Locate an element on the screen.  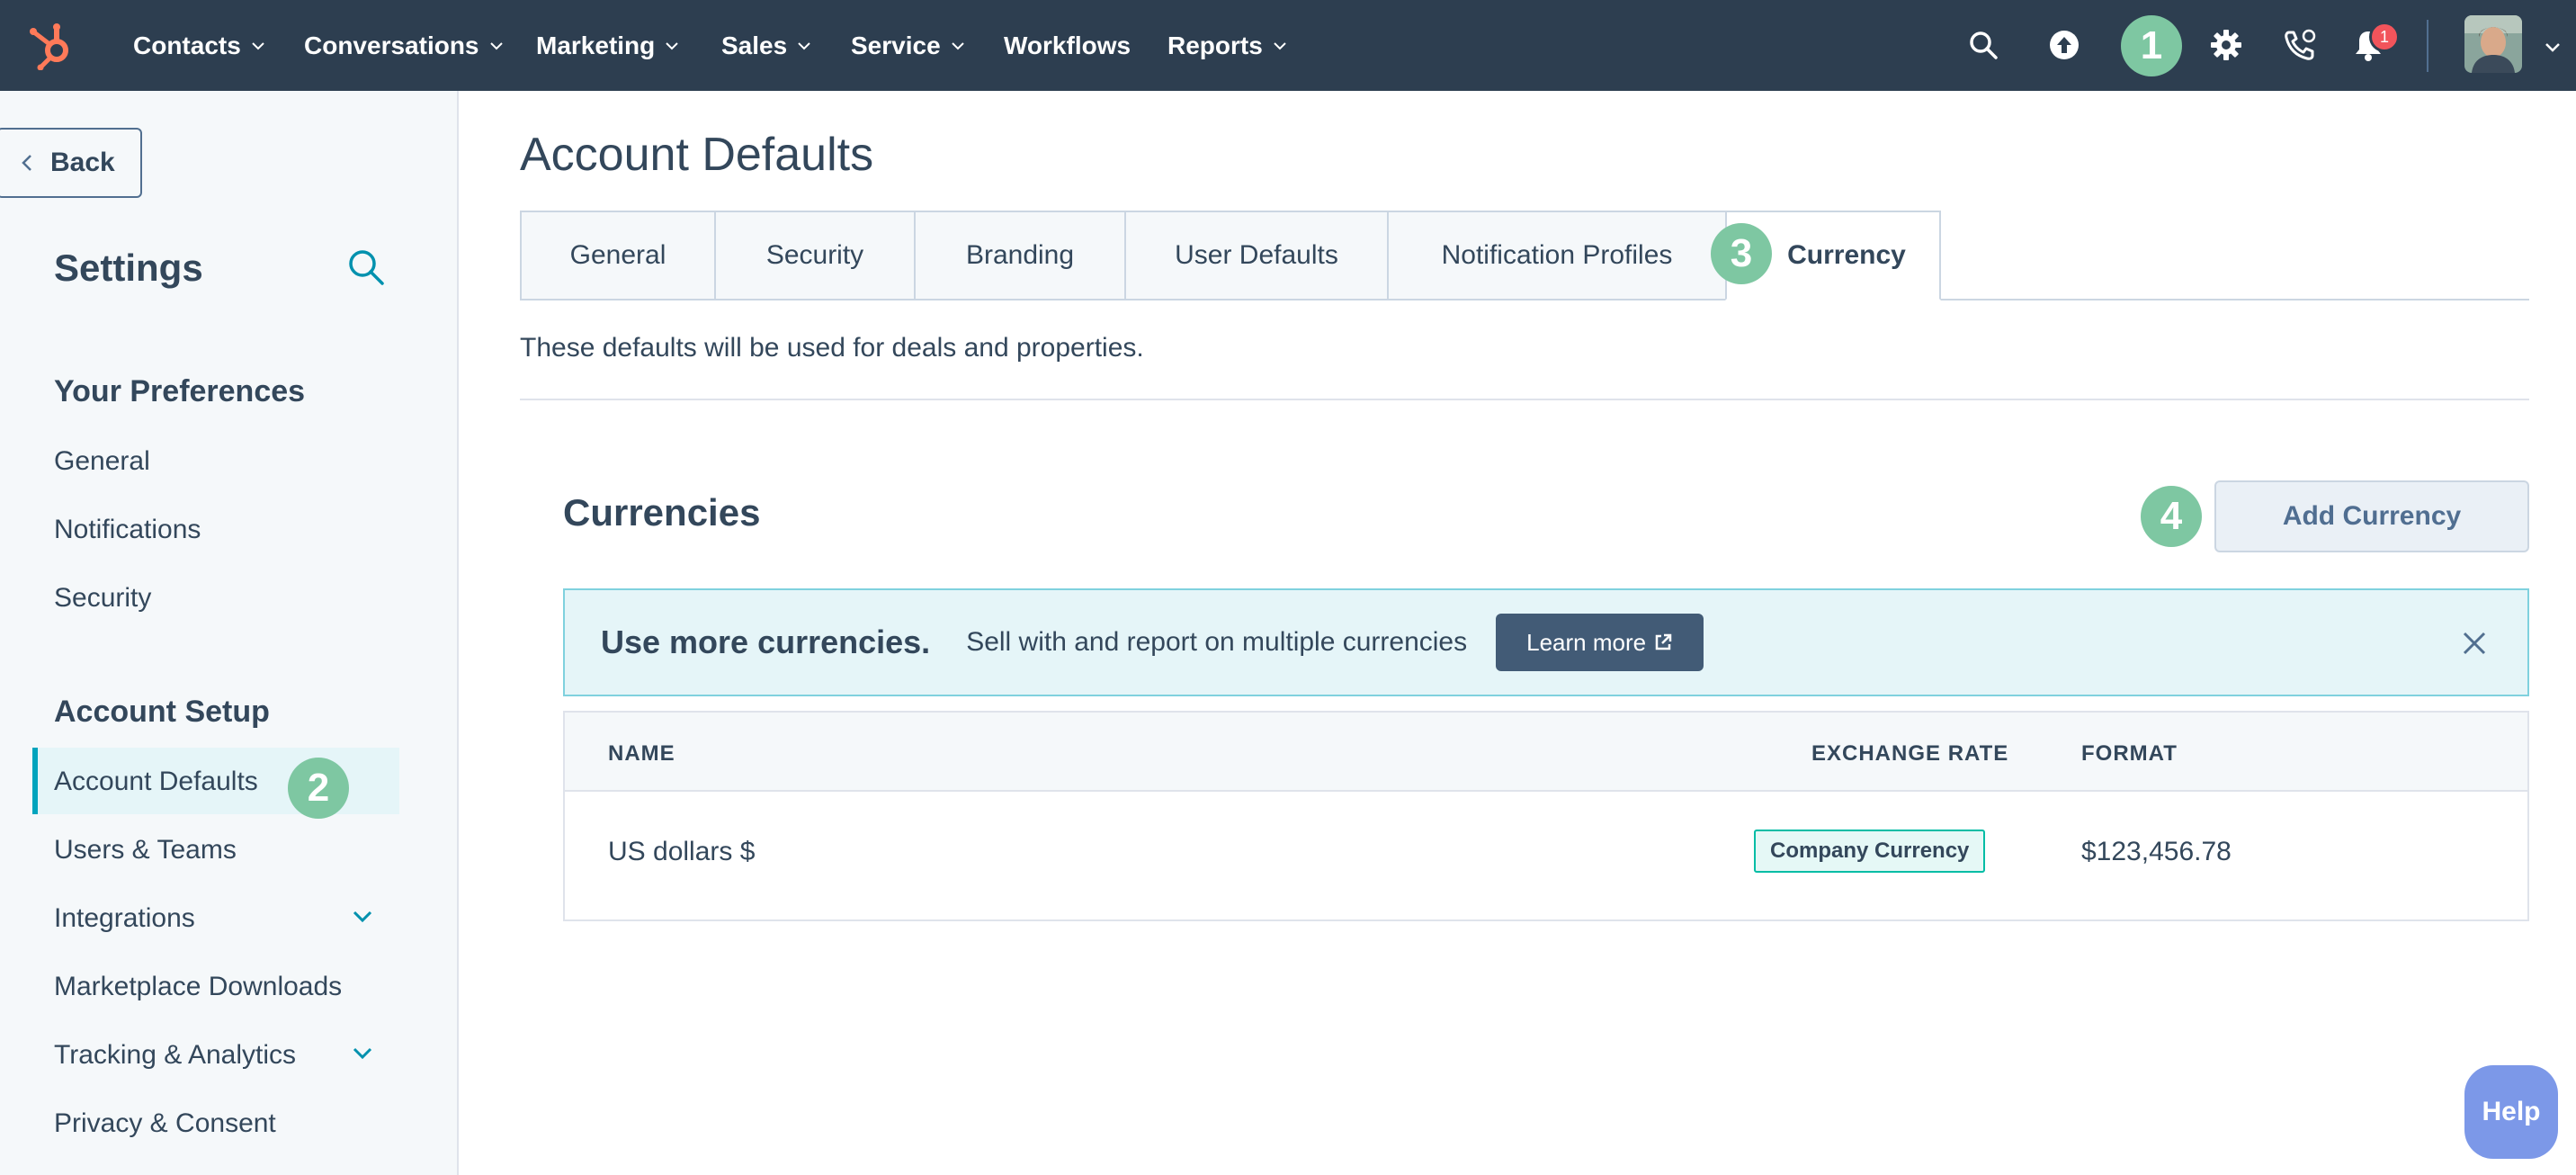
nav-workflows-label: Workflows is located at coordinates (1067, 45).